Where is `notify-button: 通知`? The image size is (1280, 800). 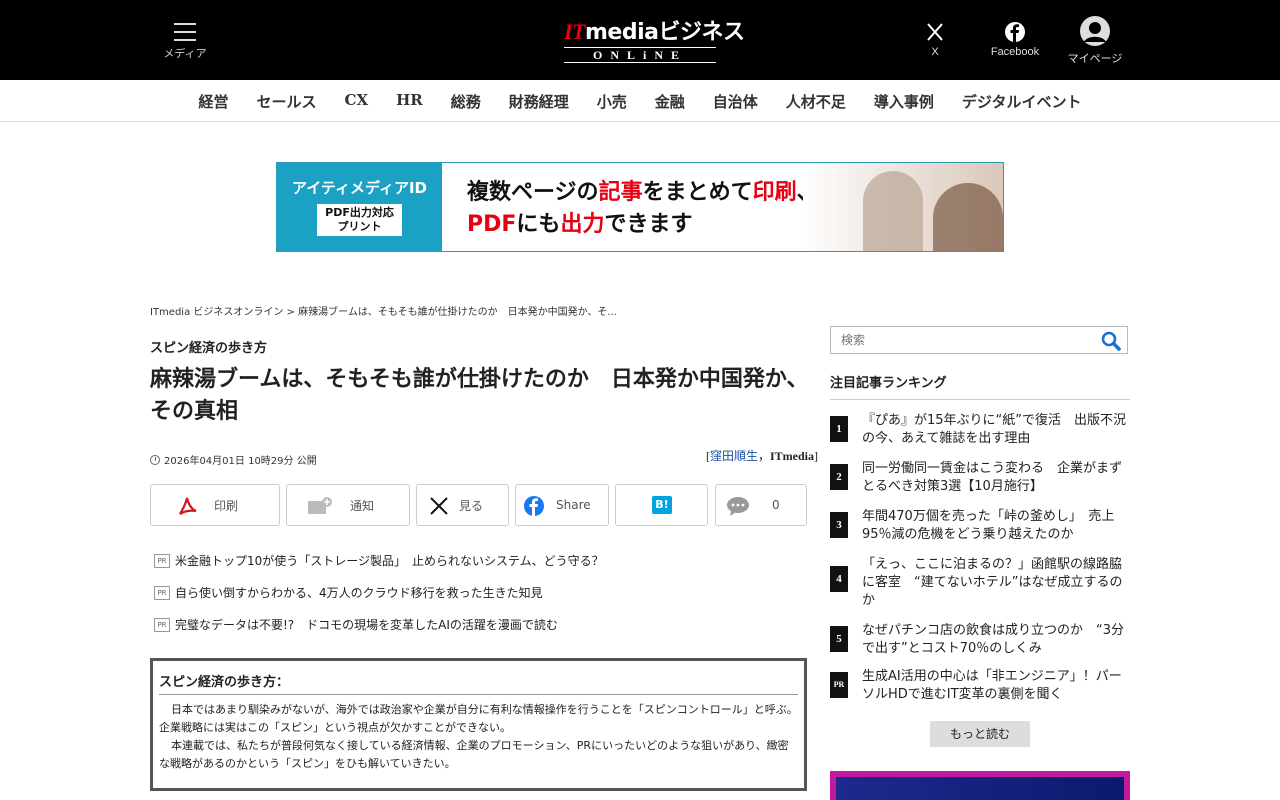
notify-button: 通知 is located at coordinates (348, 505).